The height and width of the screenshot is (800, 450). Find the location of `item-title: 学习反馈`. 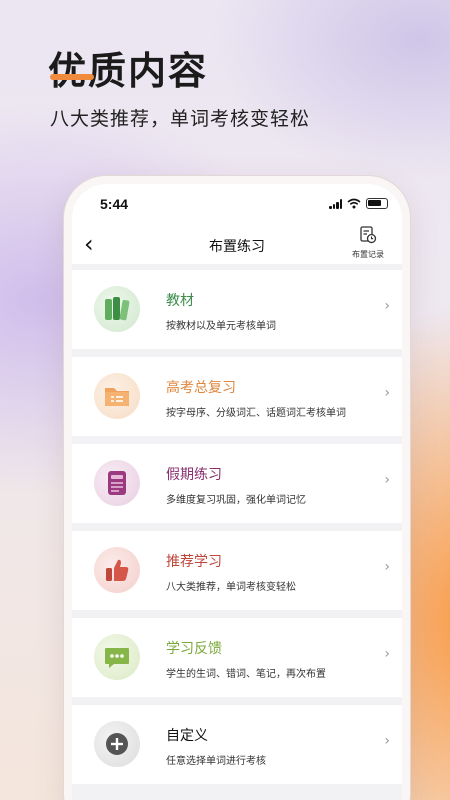

item-title: 学习反馈 is located at coordinates (194, 649).